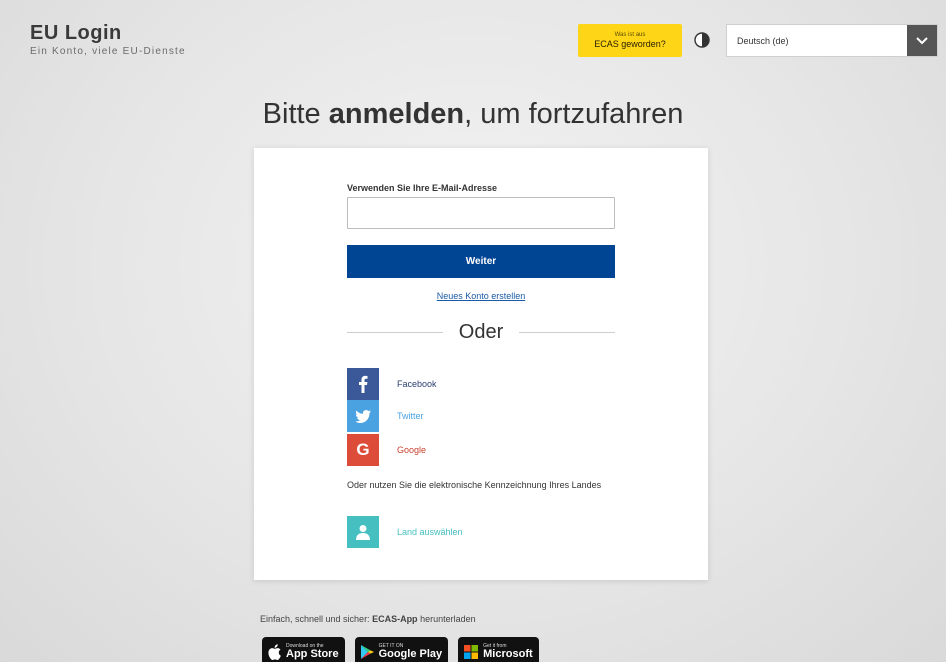  I want to click on or-divider: Oder, so click(481, 332).